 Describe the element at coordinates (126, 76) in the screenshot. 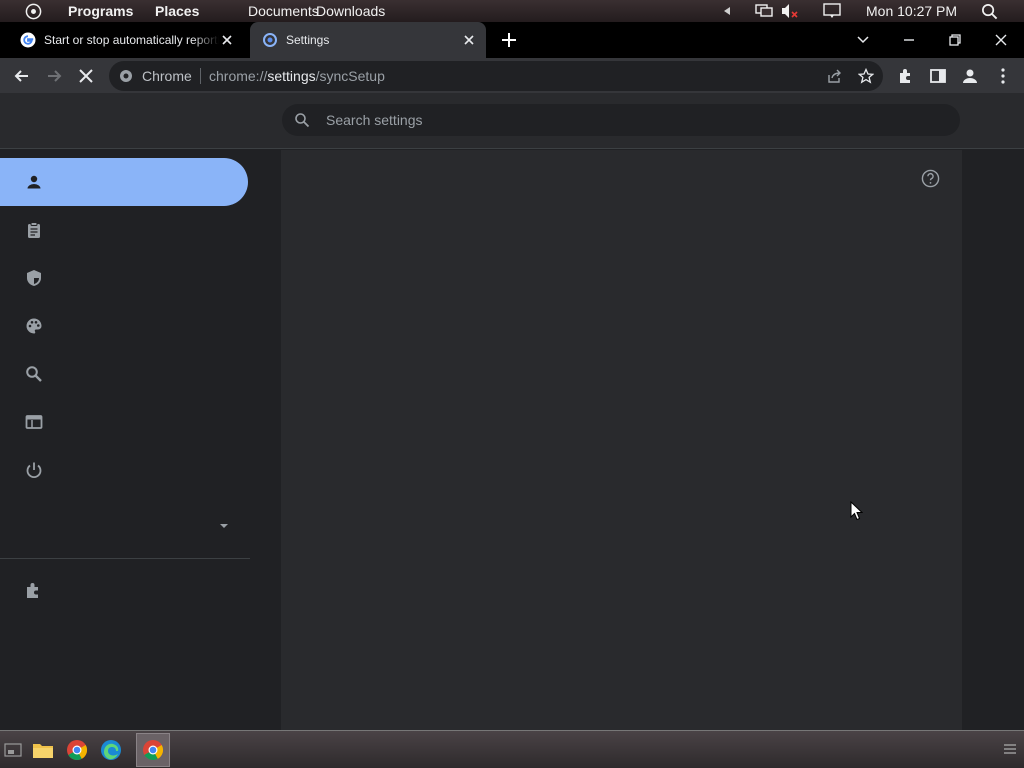

I see `chrome-page-icon` at that location.